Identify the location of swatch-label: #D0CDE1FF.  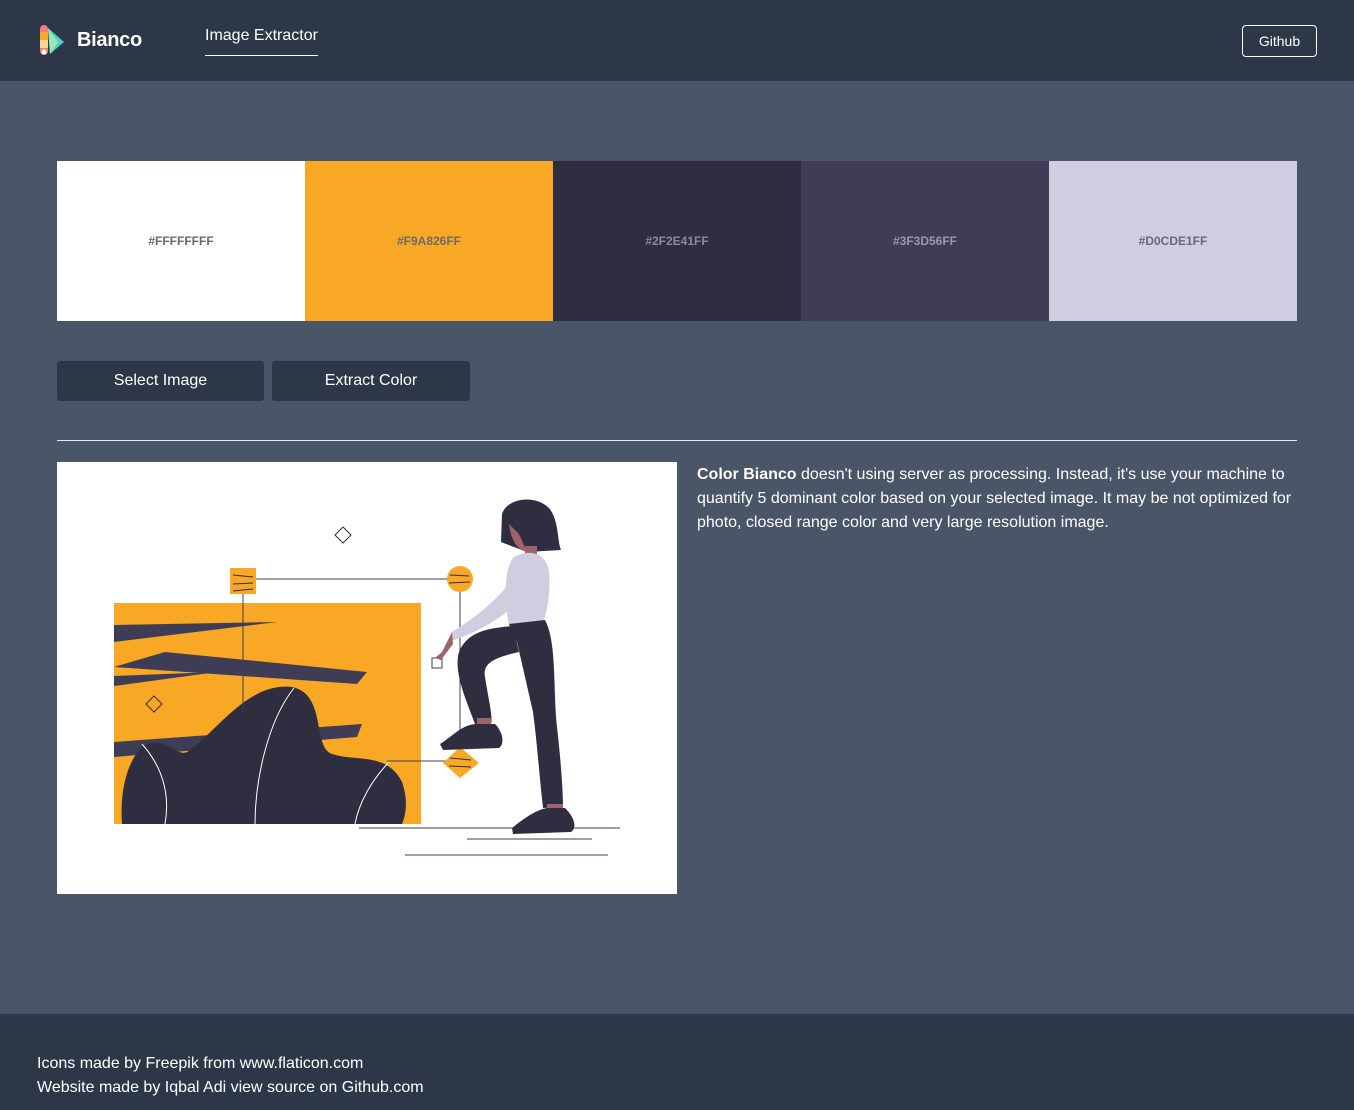
(1173, 241).